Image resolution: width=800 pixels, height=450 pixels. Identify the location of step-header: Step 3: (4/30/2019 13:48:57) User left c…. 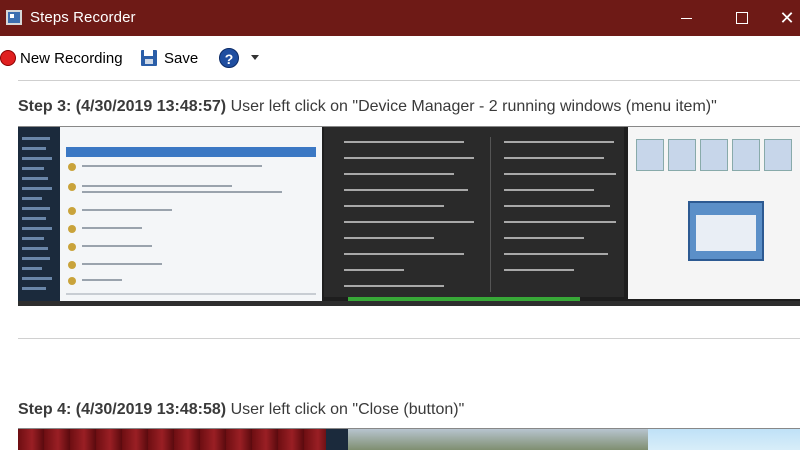
(367, 107).